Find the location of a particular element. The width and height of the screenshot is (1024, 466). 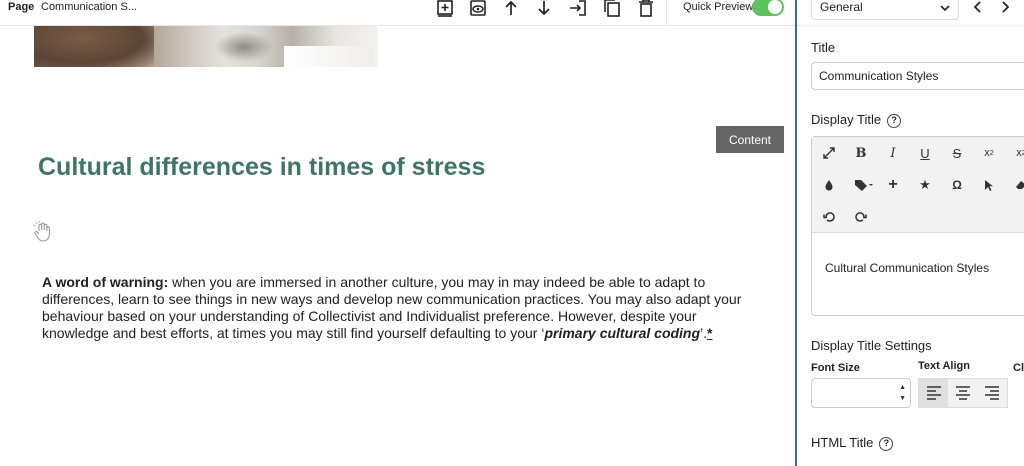

redo-icon is located at coordinates (861, 217).